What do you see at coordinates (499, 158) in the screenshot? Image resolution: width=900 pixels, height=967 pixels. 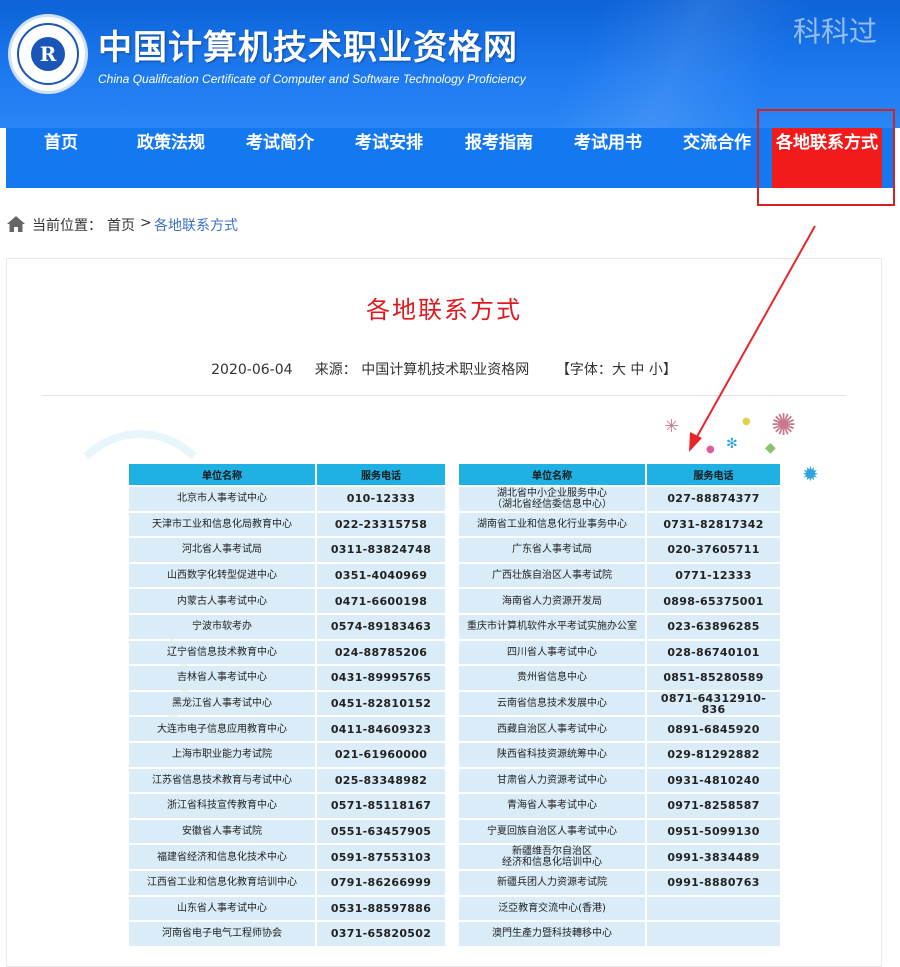 I see `nav-item-apply-guide: 报考指南` at bounding box center [499, 158].